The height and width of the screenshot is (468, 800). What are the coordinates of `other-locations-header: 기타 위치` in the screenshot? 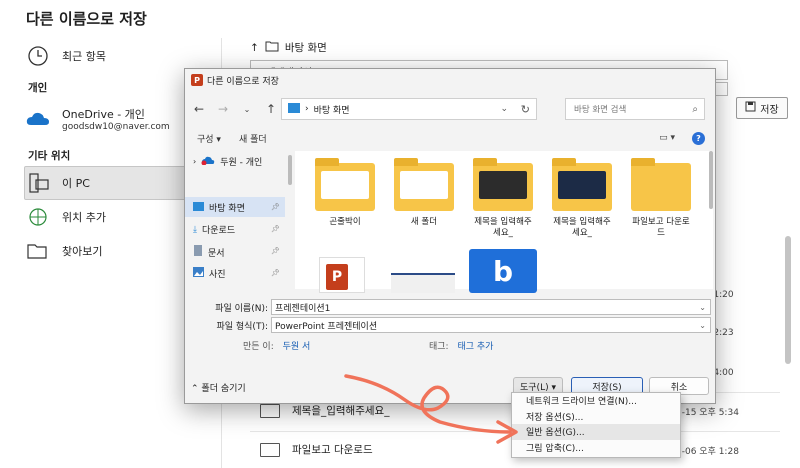 It's located at (49, 156).